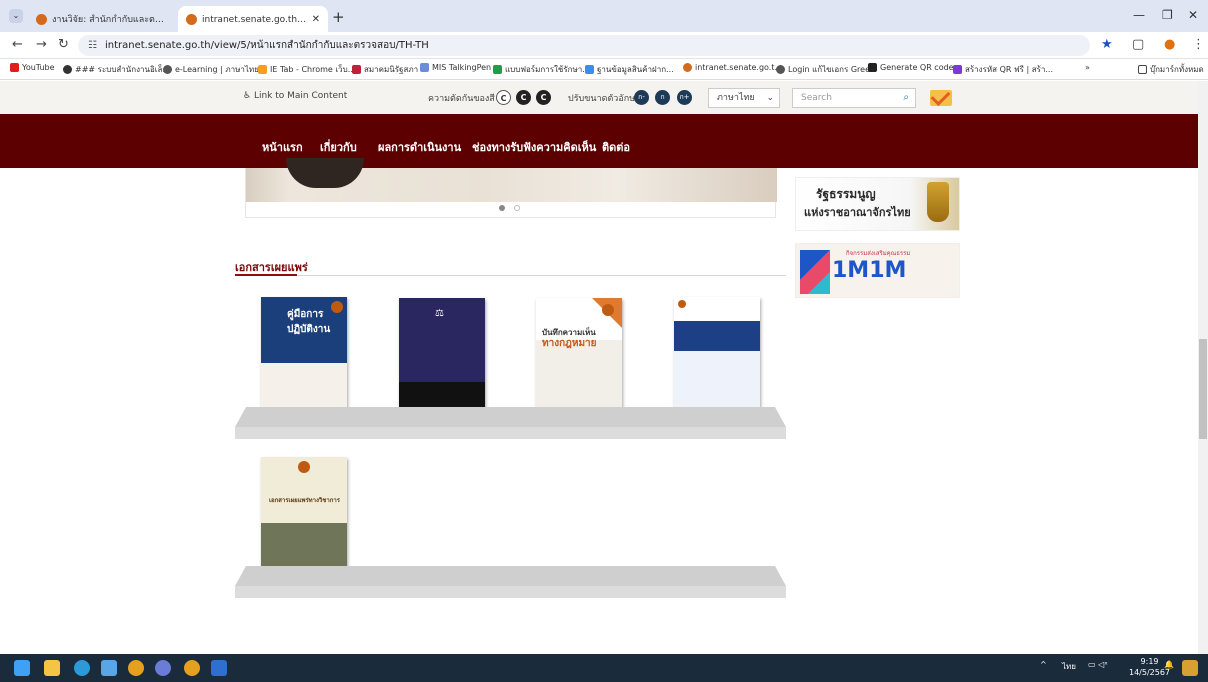  Describe the element at coordinates (1098, 664) in the screenshot. I see `network-volume-icon: ▭ ◁ˣ` at that location.